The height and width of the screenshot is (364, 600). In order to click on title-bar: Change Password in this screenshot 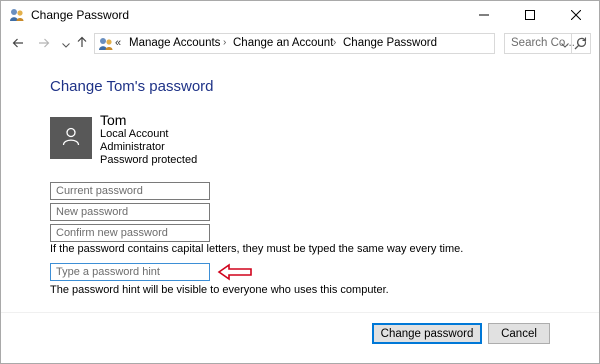, I will do `click(300, 15)`.